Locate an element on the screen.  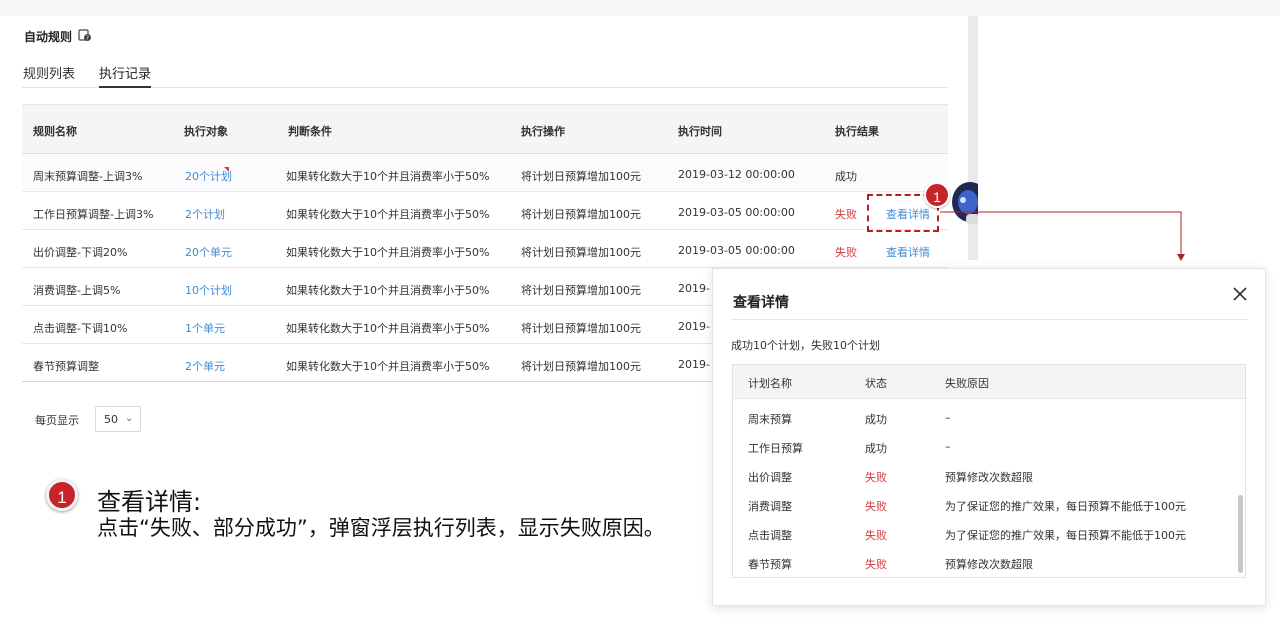
col-rule-name: 规则名称 is located at coordinates (55, 131).